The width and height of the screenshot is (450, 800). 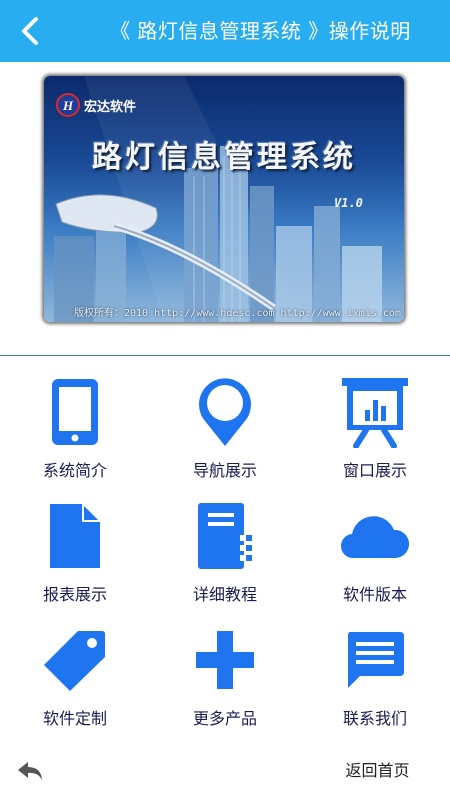 I want to click on menu-item-intro: 系统简介, so click(x=75, y=422).